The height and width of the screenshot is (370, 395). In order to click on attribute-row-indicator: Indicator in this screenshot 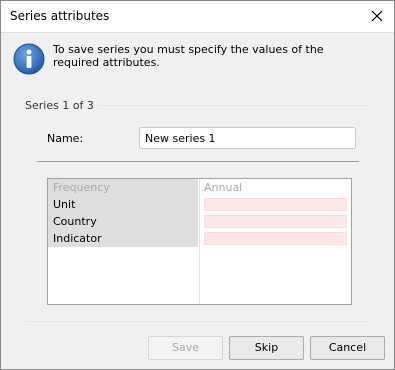, I will do `click(199, 238)`.